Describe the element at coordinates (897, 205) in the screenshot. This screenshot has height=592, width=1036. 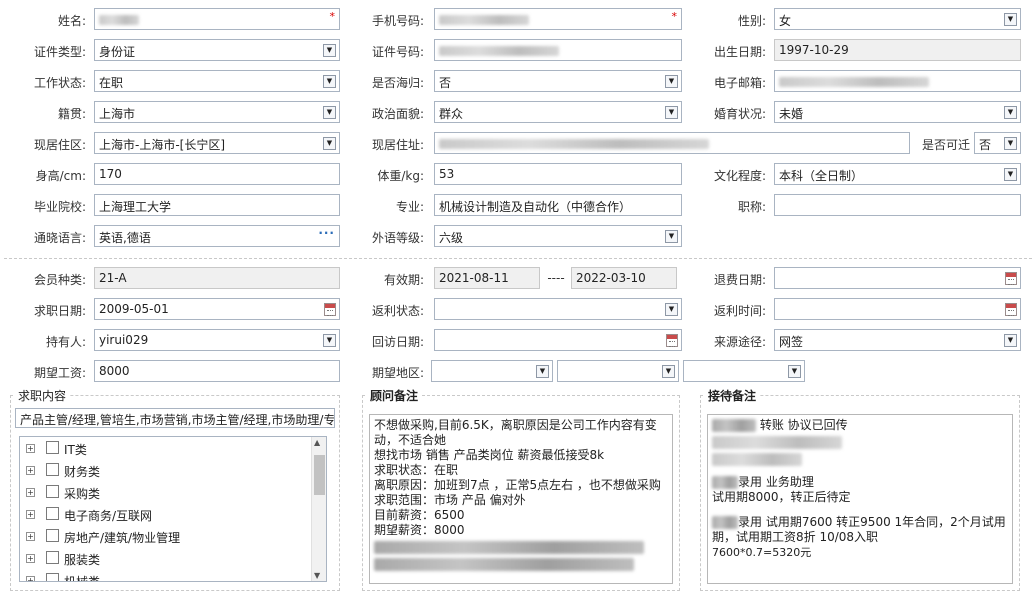
I see `title-field` at that location.